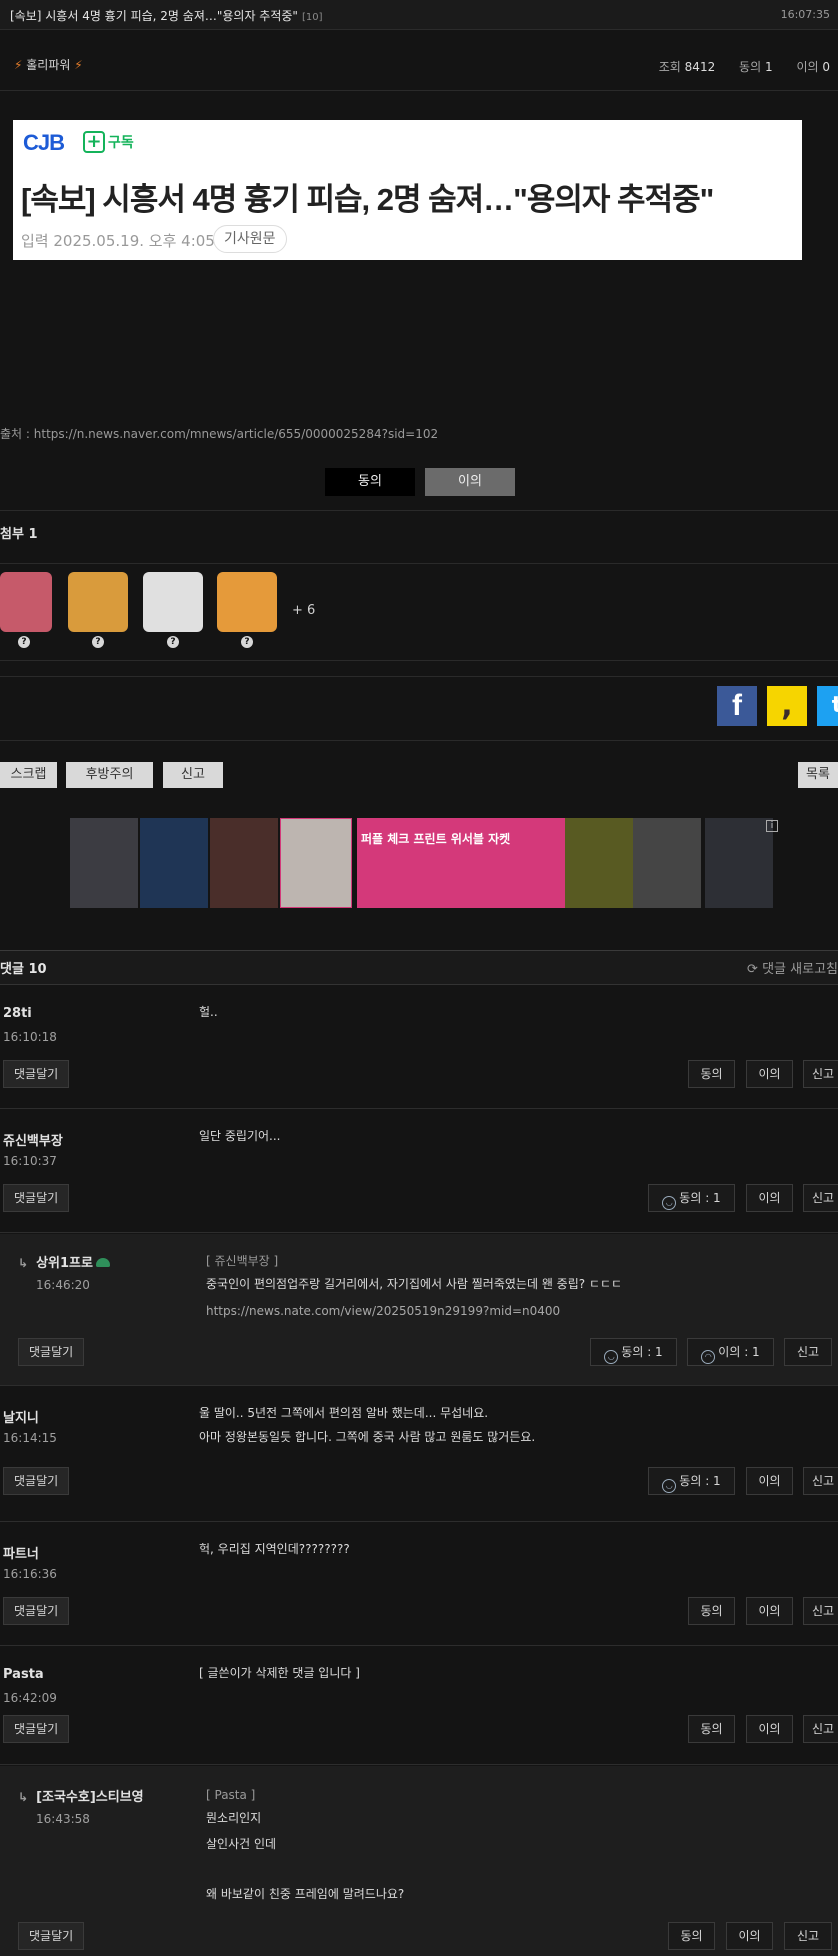 Image resolution: width=838 pixels, height=1956 pixels. I want to click on scrap-button: 스크랩, so click(28, 775).